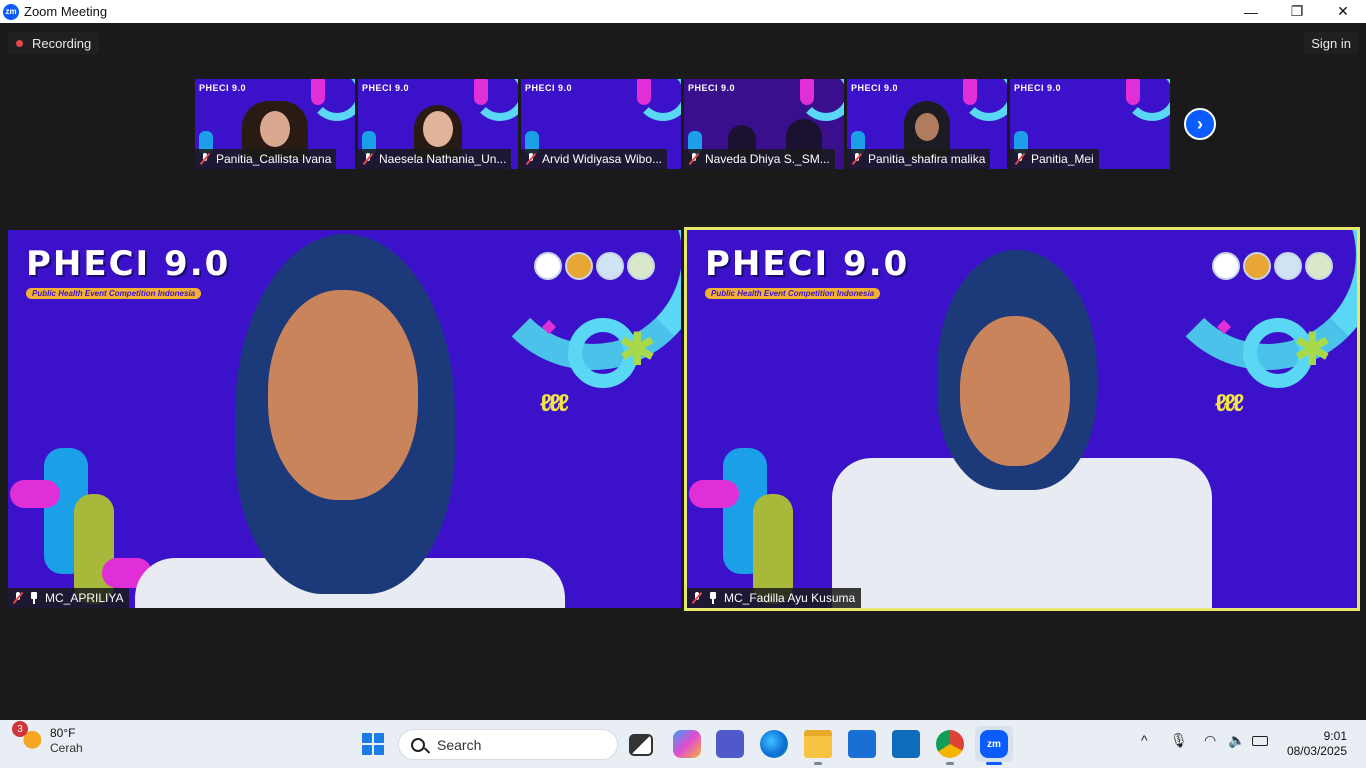 The image size is (1366, 768). I want to click on microphone-location-icon: 🎙, so click(1179, 740).